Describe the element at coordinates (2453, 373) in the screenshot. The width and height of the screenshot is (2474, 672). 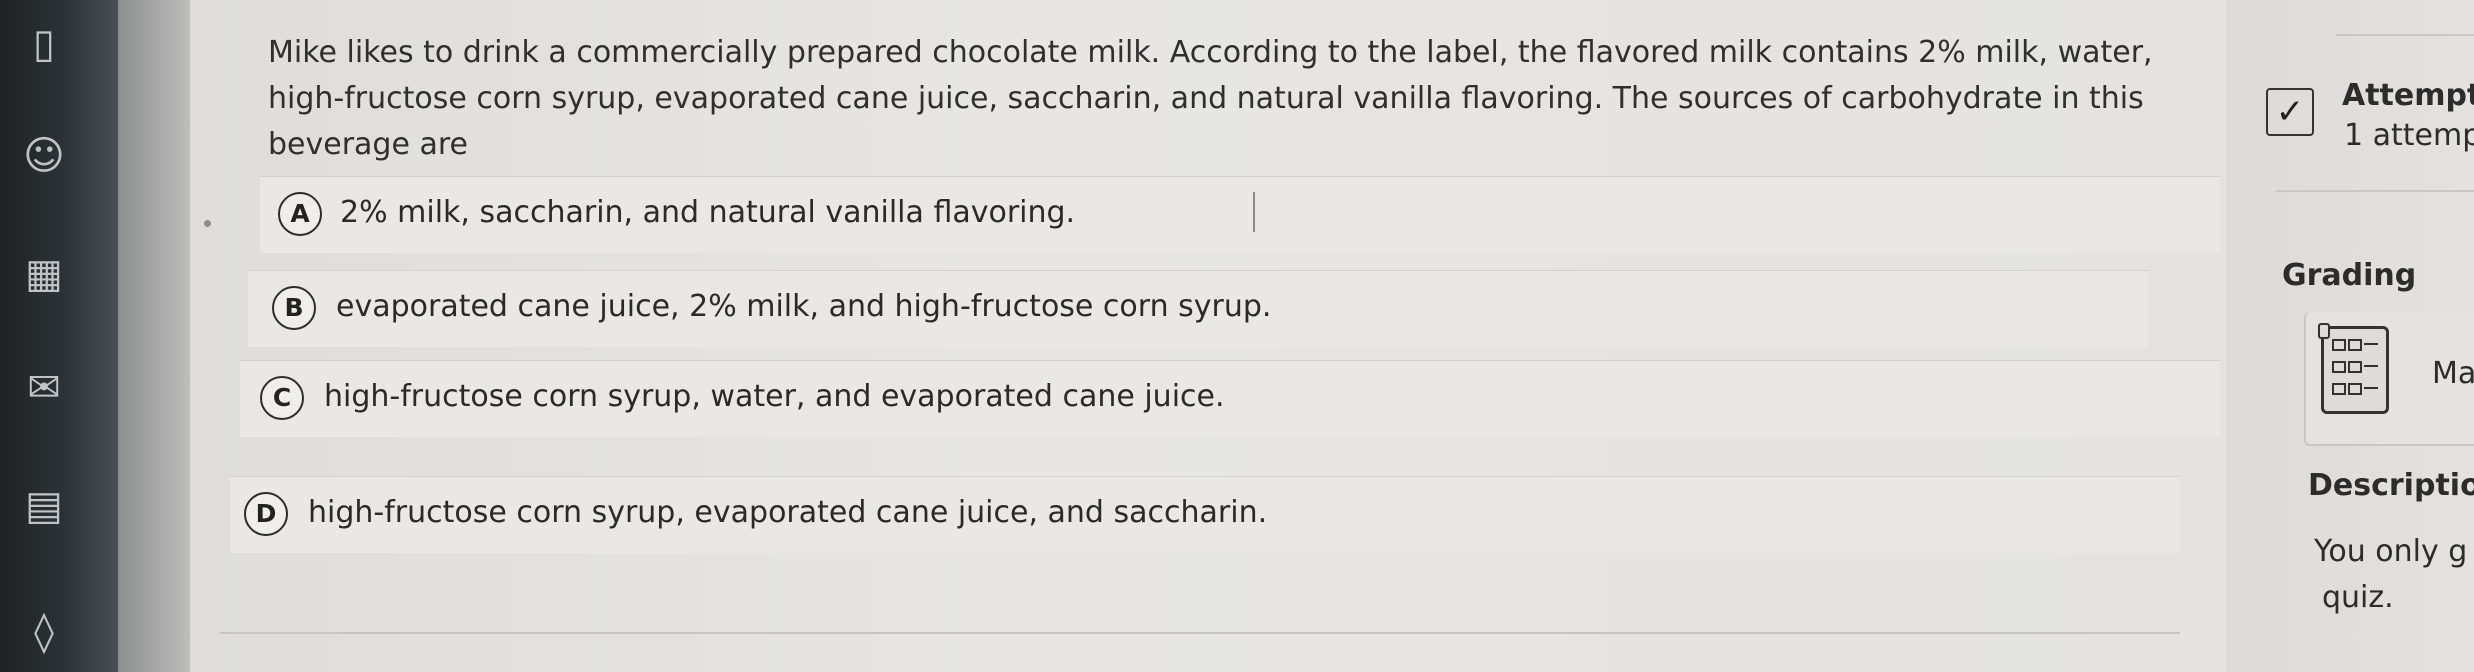
I see `grading-value: Ma` at that location.